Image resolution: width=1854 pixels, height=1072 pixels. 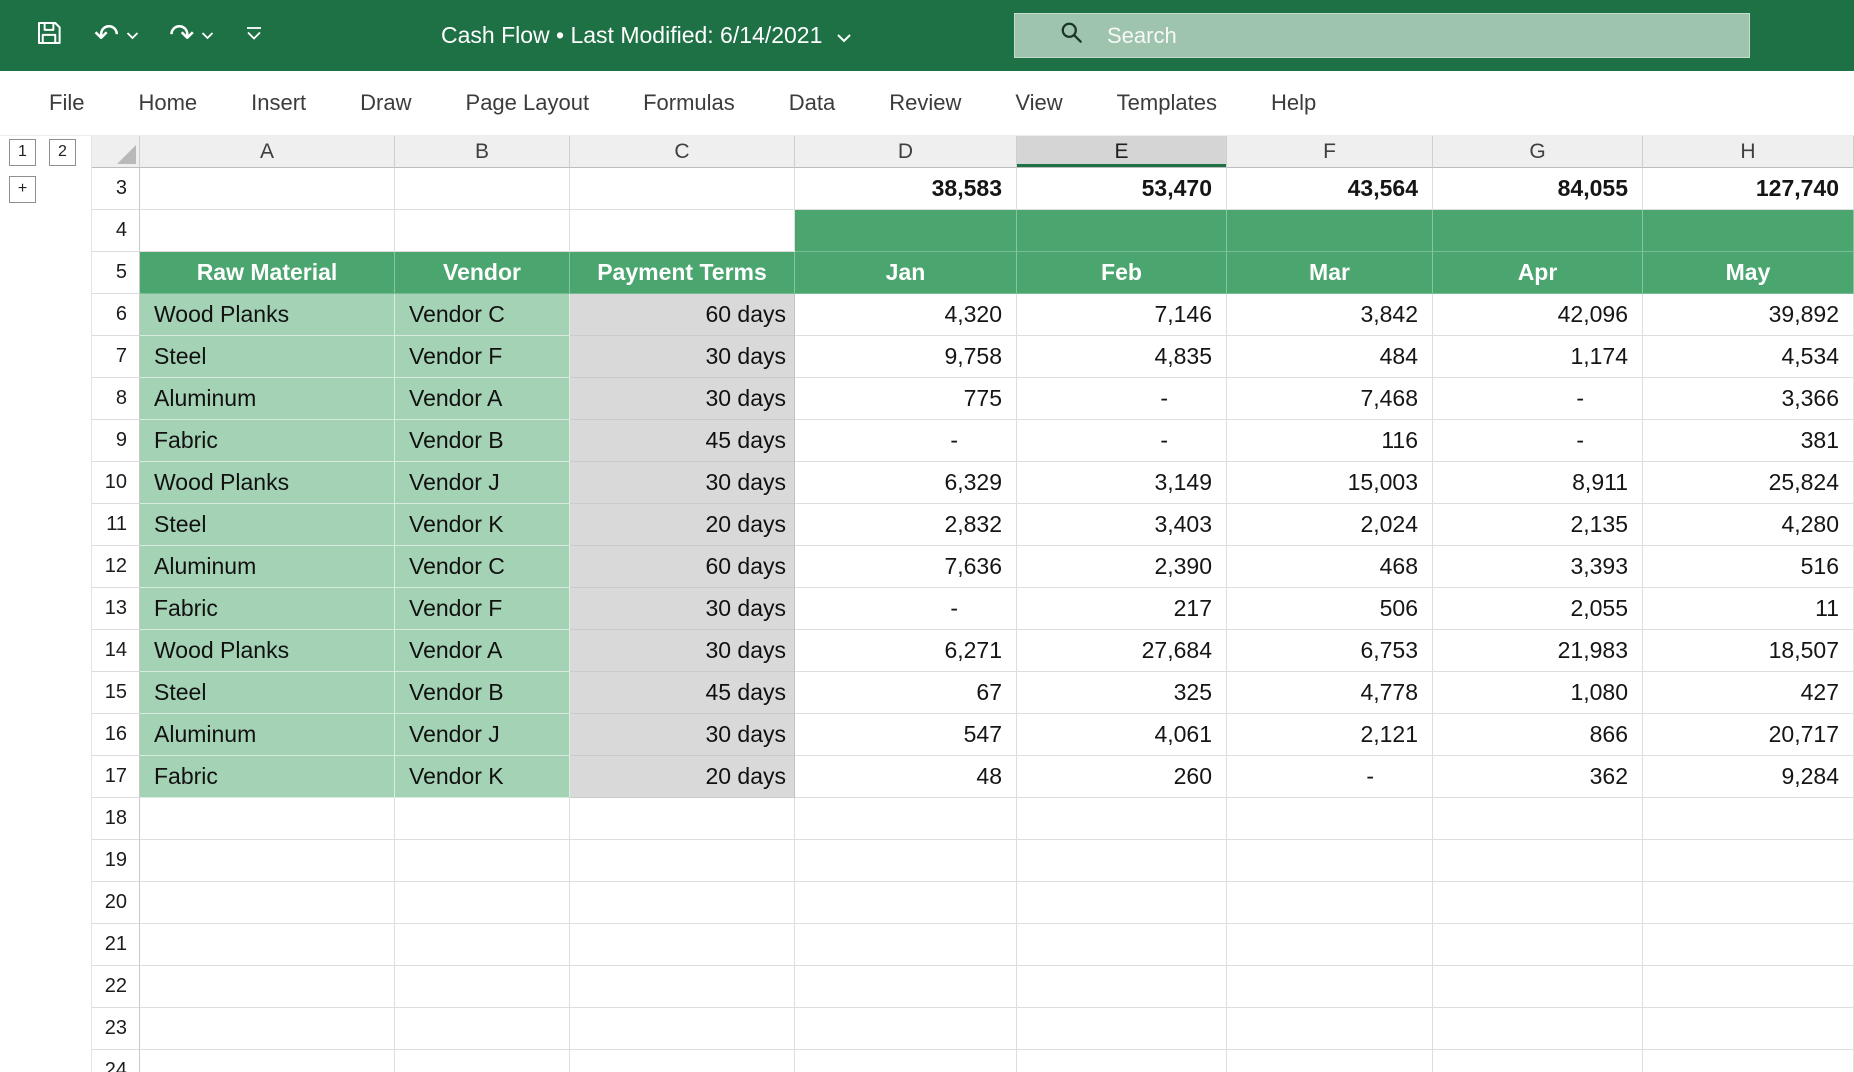 I want to click on cell-E15: 325, so click(x=1122, y=693).